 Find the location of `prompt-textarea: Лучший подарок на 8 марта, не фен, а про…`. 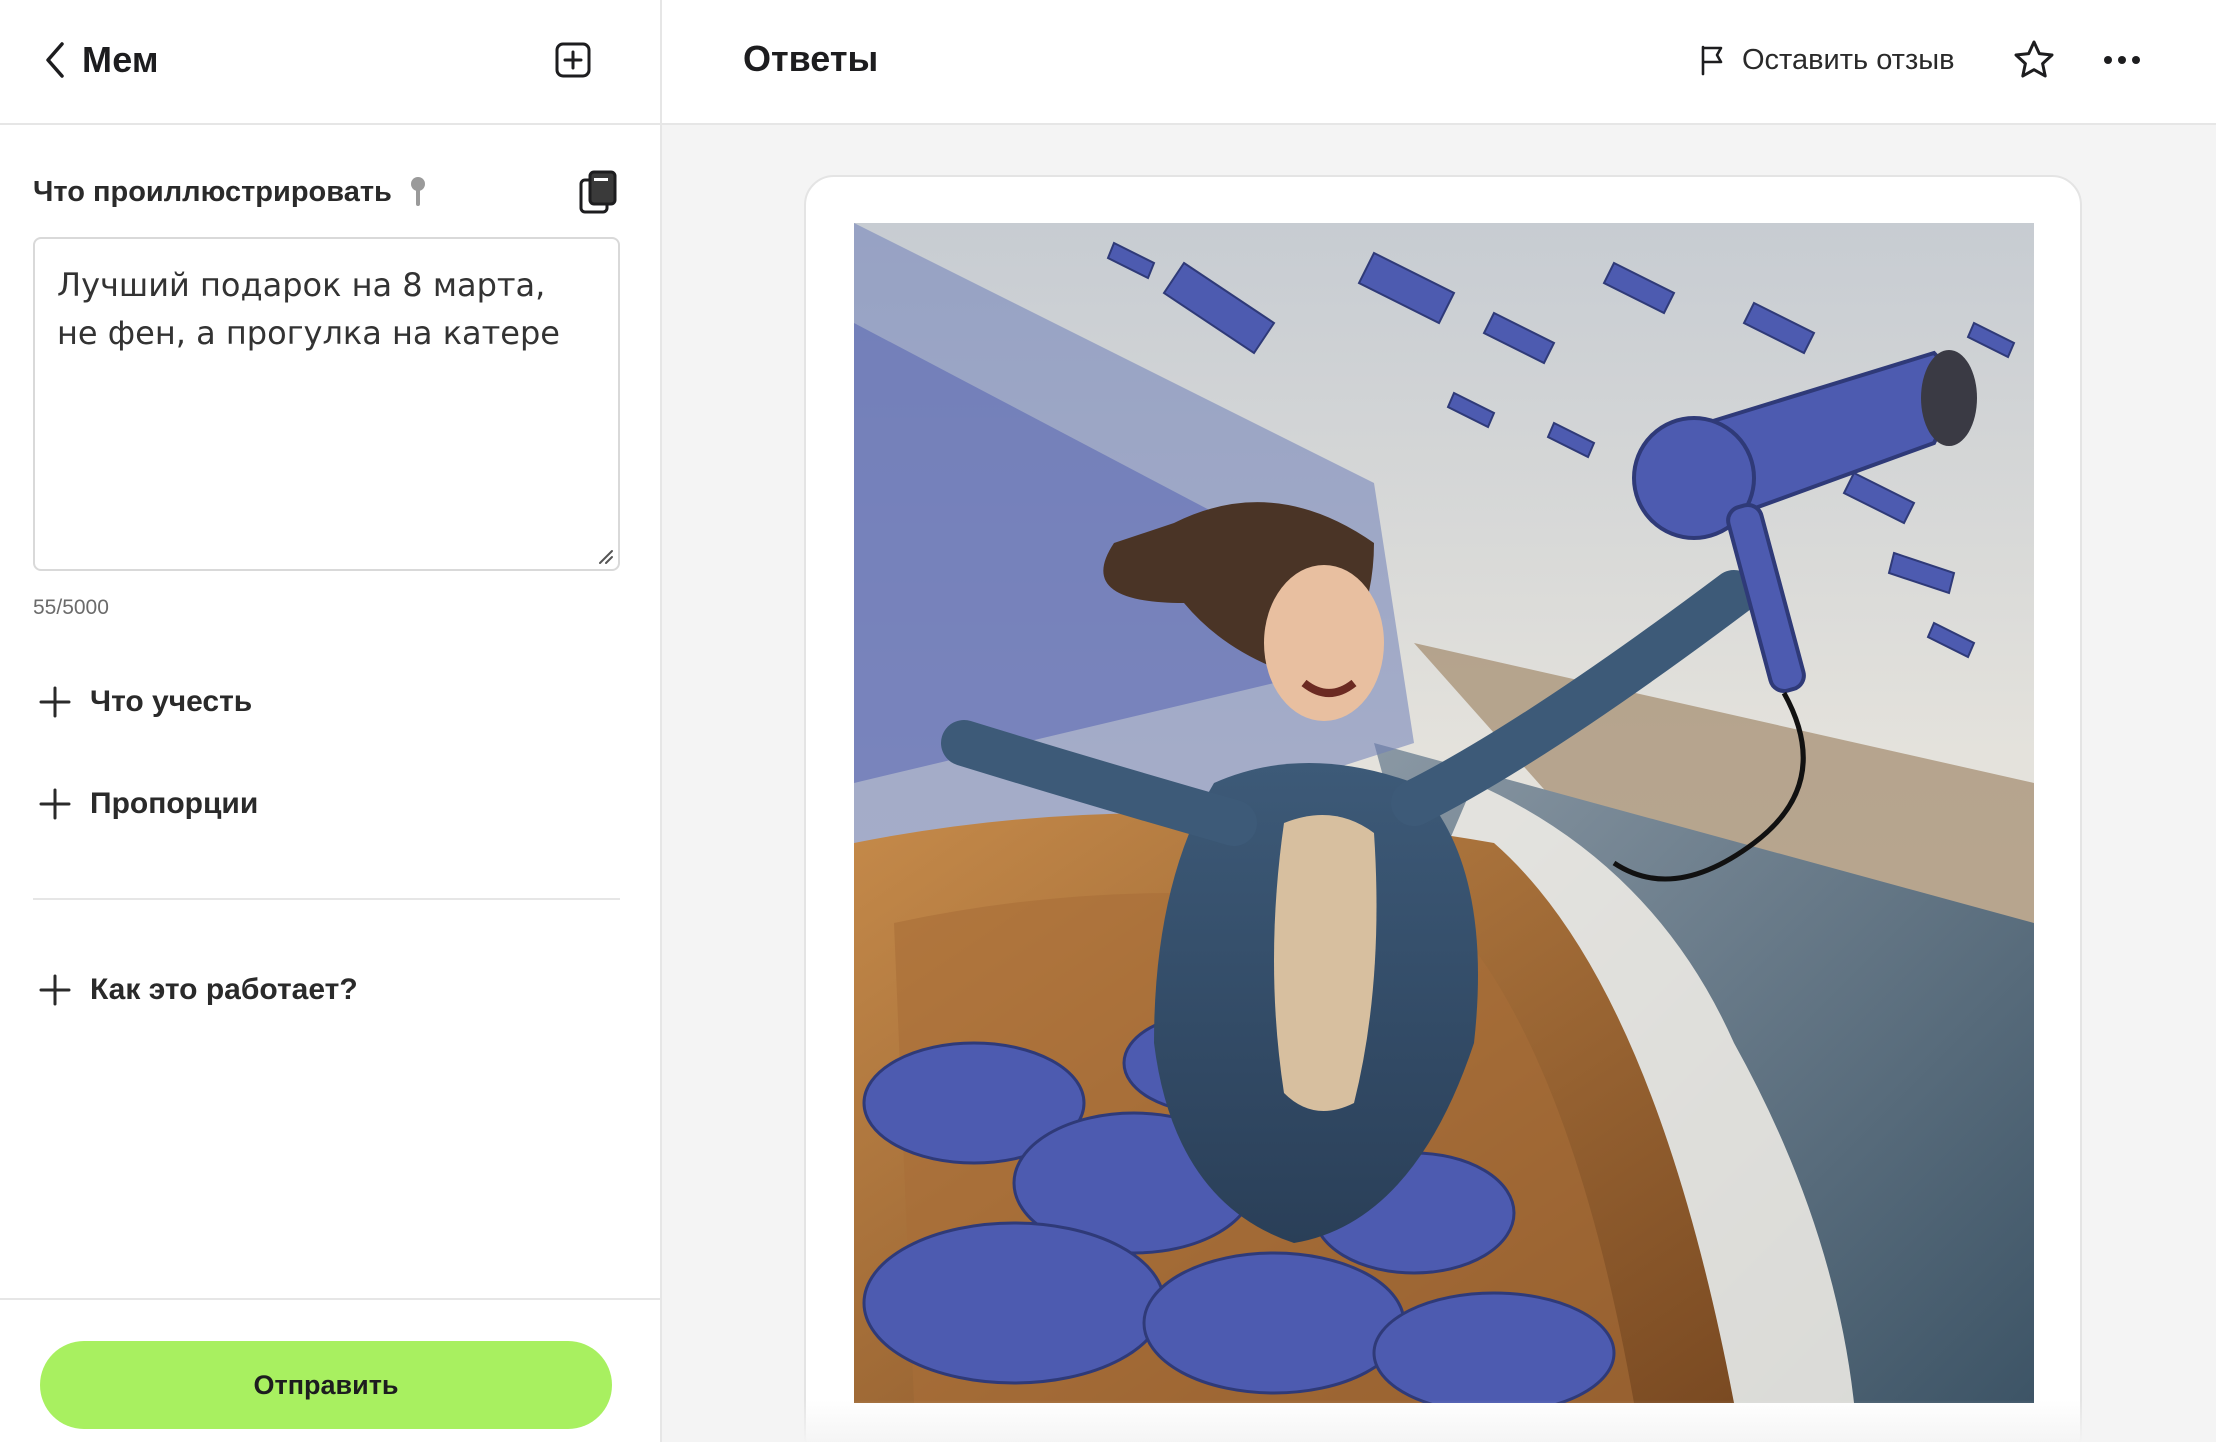

prompt-textarea: Лучший подарок на 8 марта, не фен, а про… is located at coordinates (326, 404).